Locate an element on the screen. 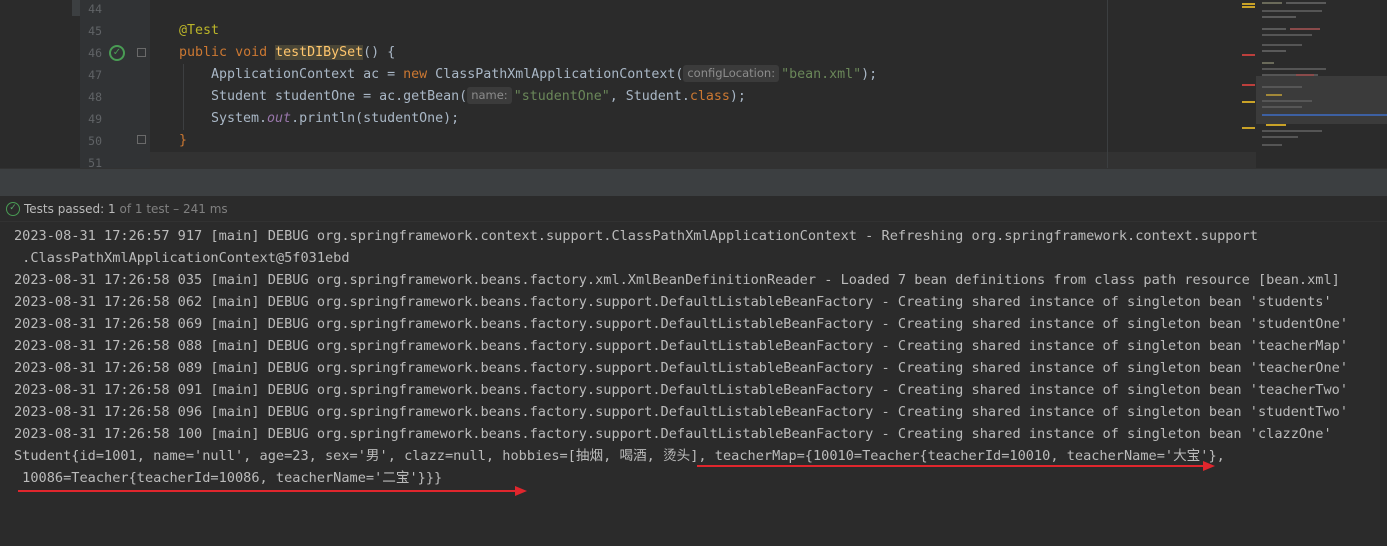  editor-left-marker is located at coordinates (76, 8).